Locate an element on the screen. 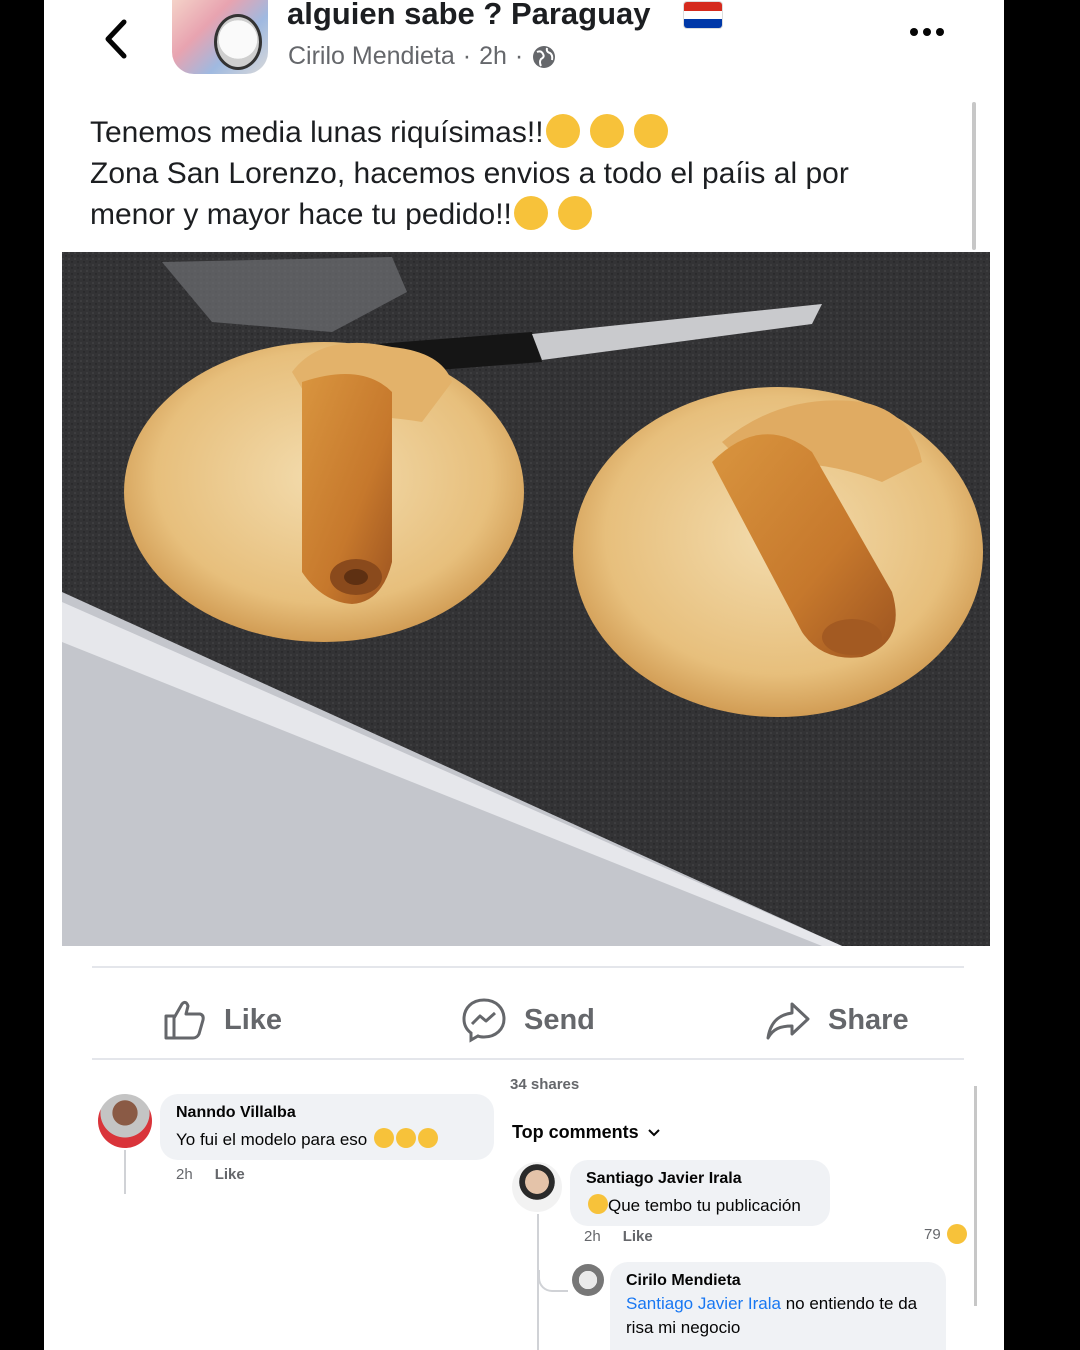  more-options-icon is located at coordinates (927, 32).